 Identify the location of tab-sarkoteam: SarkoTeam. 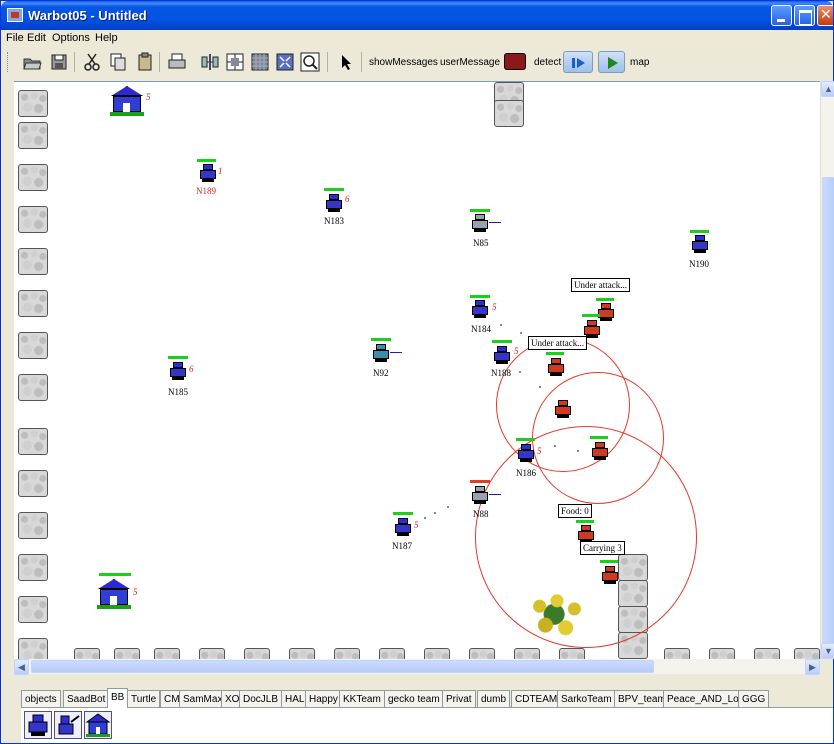
(586, 699).